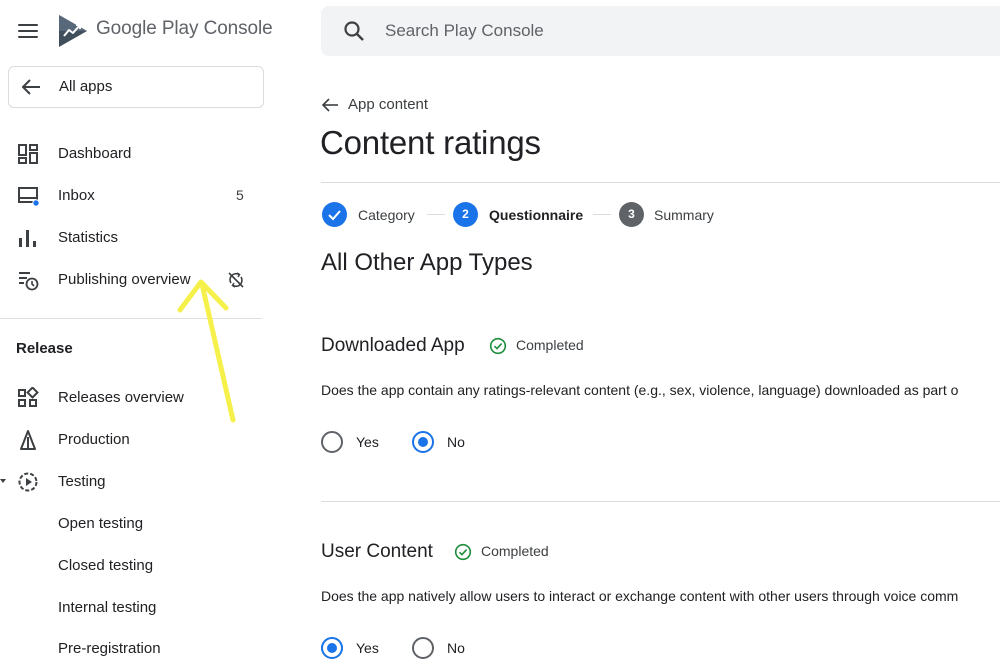 The height and width of the screenshot is (667, 1000). What do you see at coordinates (82, 481) in the screenshot?
I see `sidebar-item-label: Testing` at bounding box center [82, 481].